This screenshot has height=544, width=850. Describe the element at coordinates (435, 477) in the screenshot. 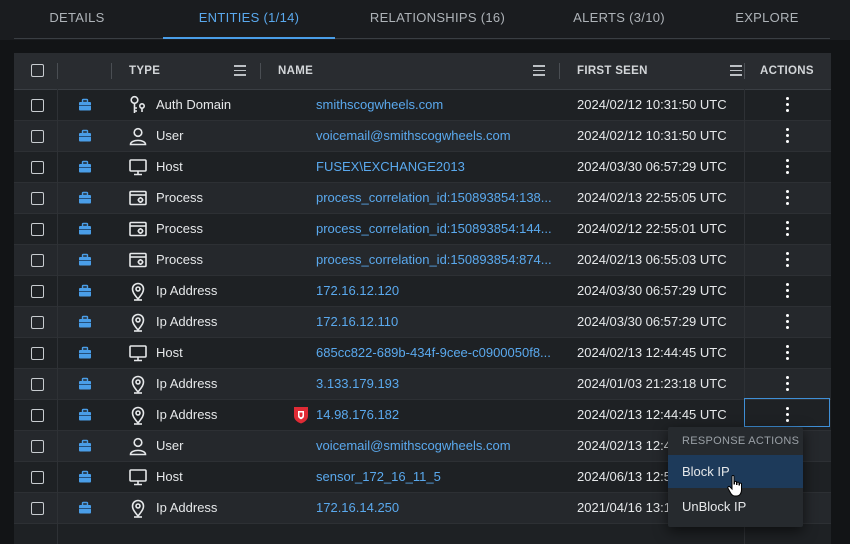

I see `entity-name-link: sensor_172_16_11_5` at that location.